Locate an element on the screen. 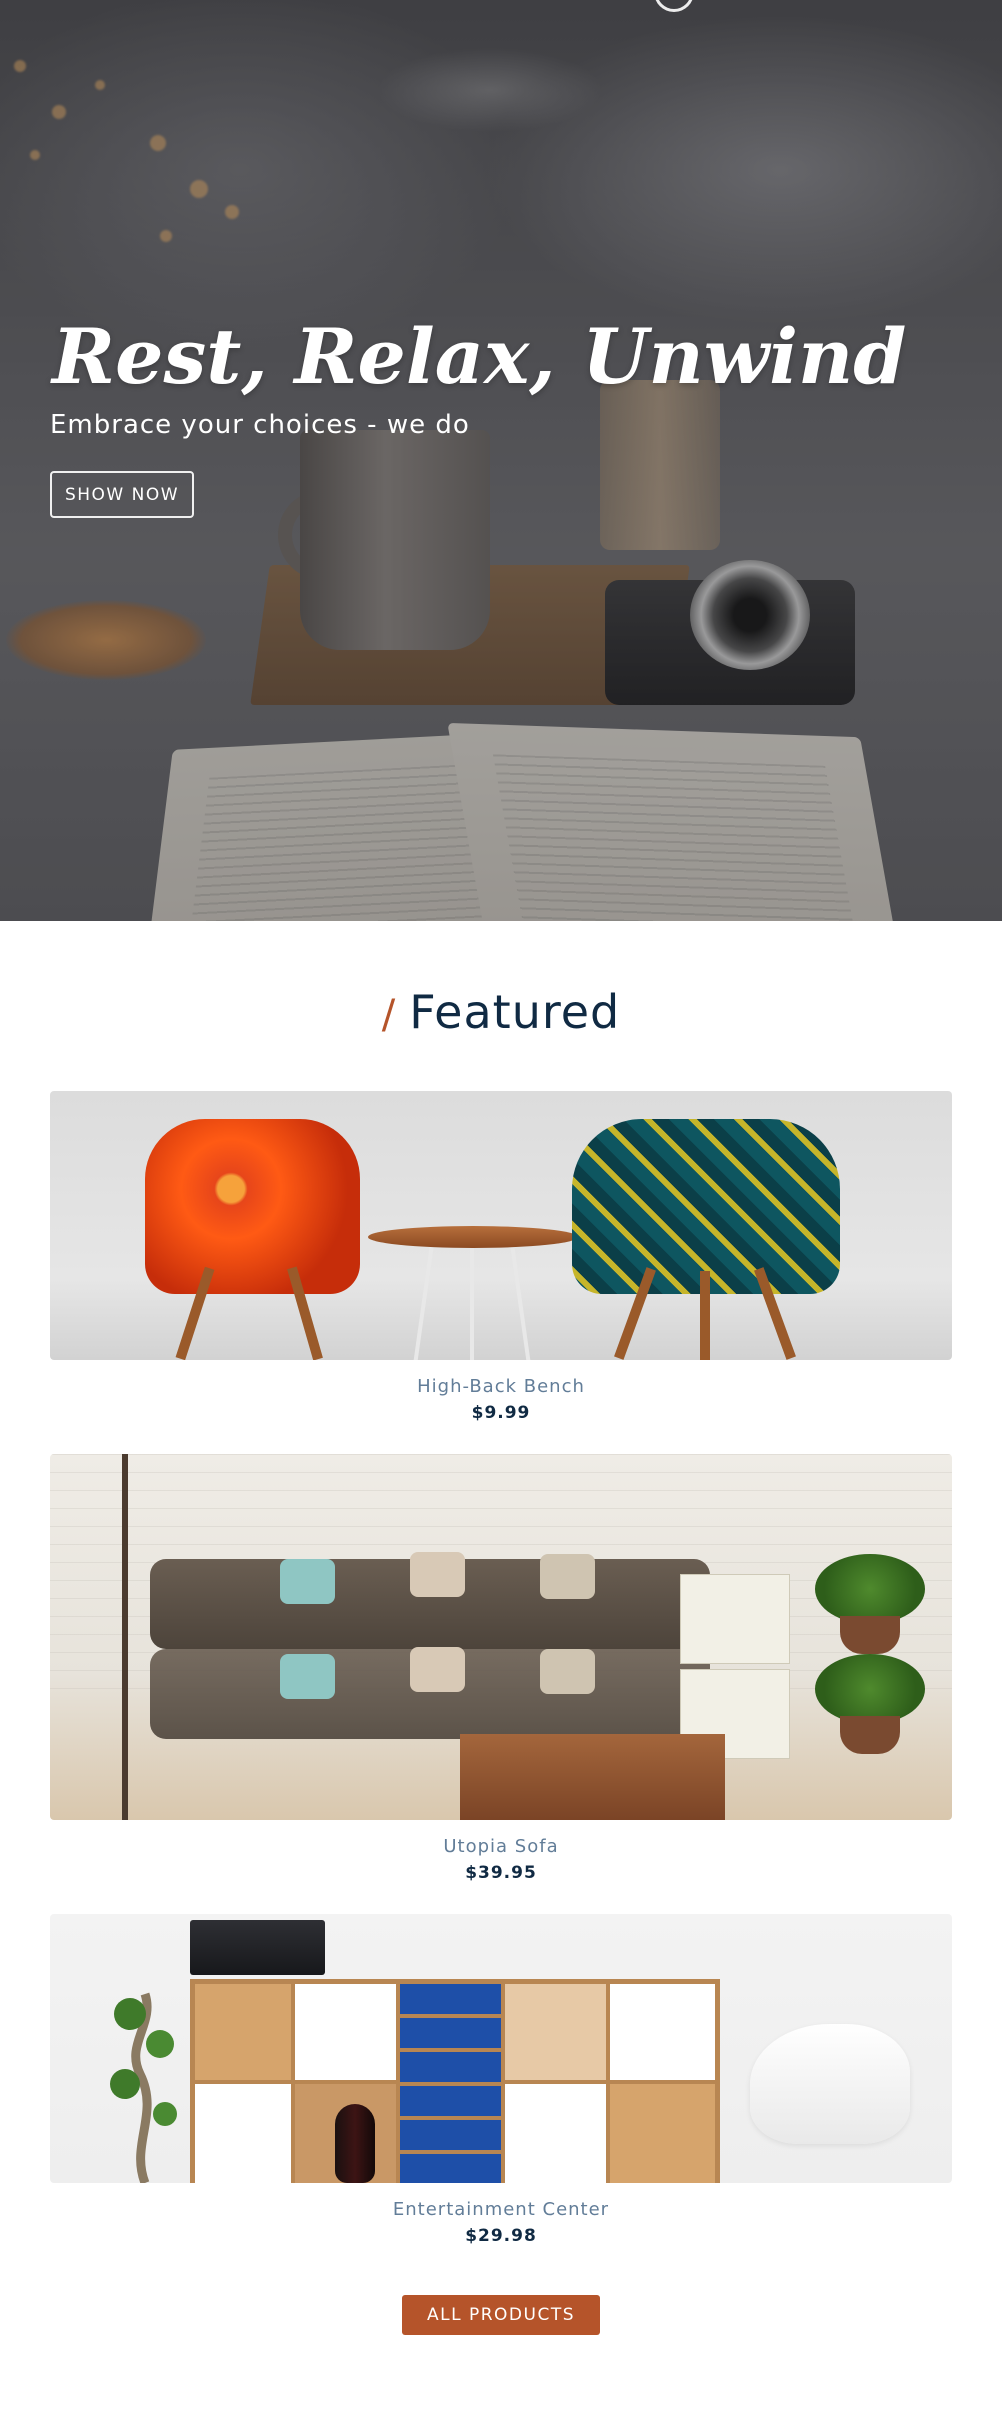 This screenshot has height=2423, width=1002. product-image-bench is located at coordinates (501, 1225).